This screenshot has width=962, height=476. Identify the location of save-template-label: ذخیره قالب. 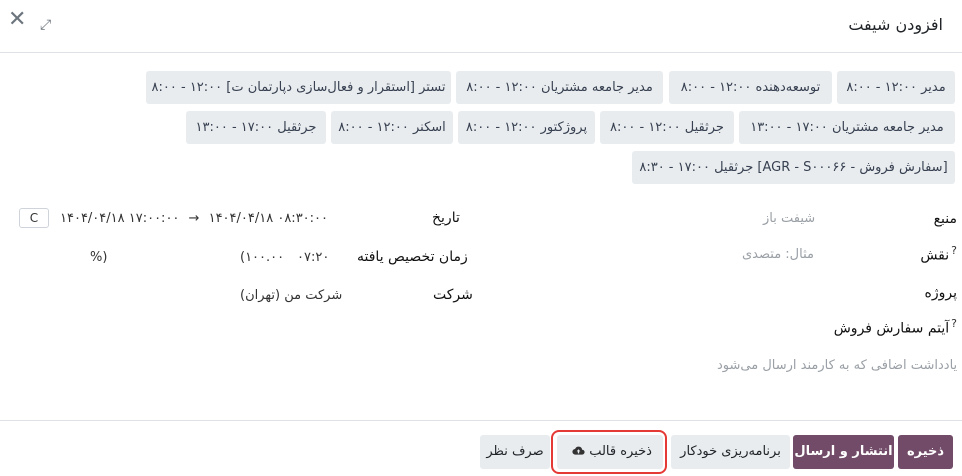
(620, 451).